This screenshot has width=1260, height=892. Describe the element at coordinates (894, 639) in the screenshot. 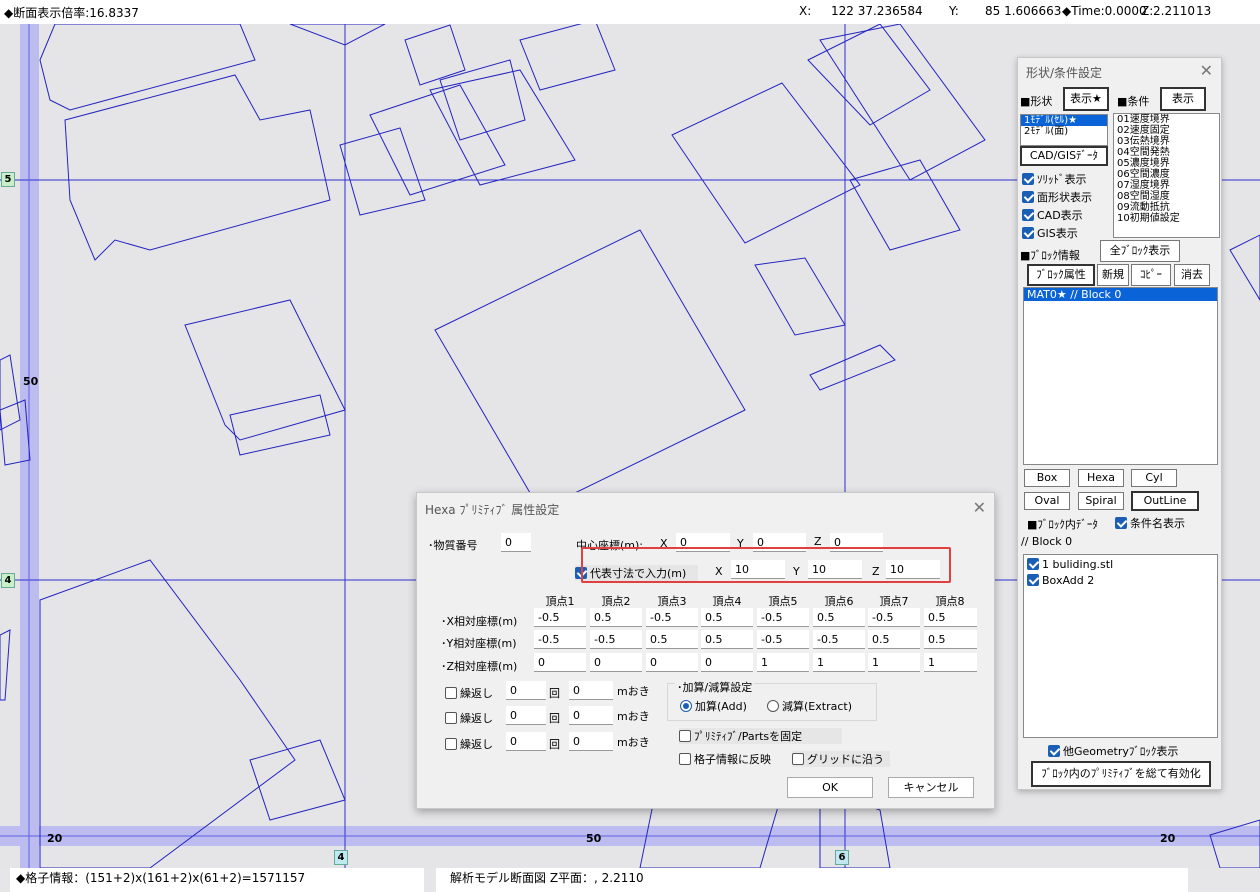

I see `y-vertex-7-input` at that location.